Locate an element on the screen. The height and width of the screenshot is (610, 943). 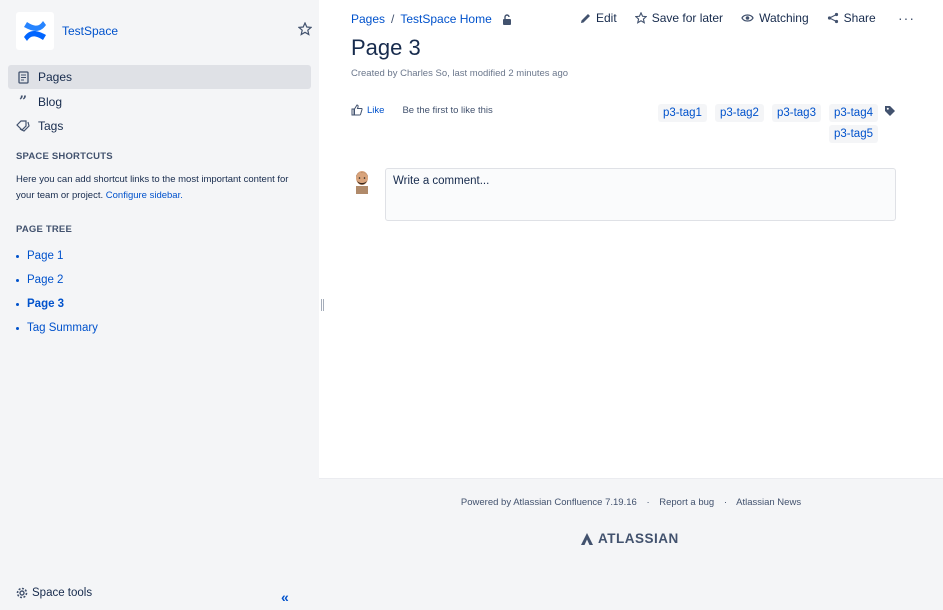
page-tree-item-label: Tag Summary is located at coordinates (62, 328).